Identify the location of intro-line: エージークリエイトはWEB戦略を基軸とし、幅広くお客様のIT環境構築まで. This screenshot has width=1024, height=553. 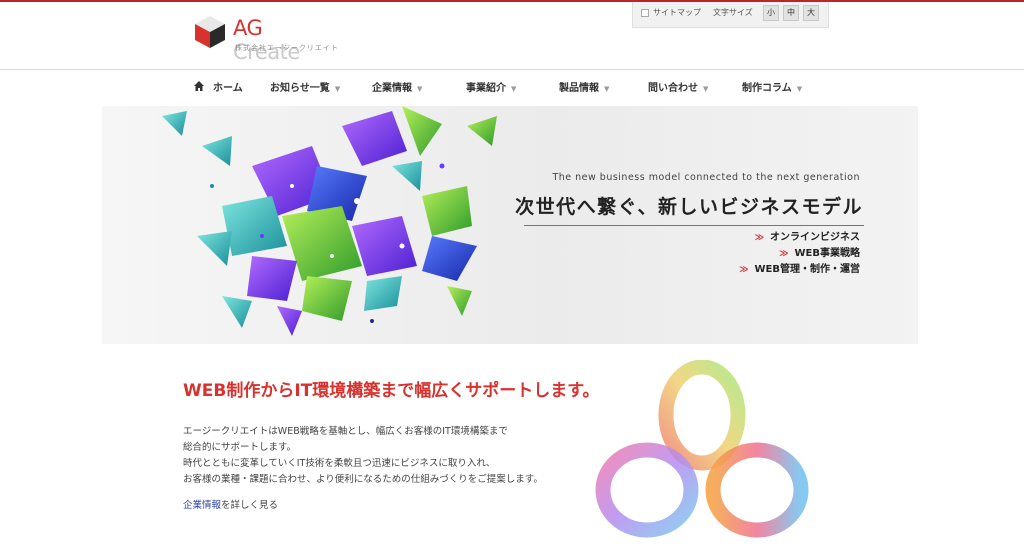
(345, 431).